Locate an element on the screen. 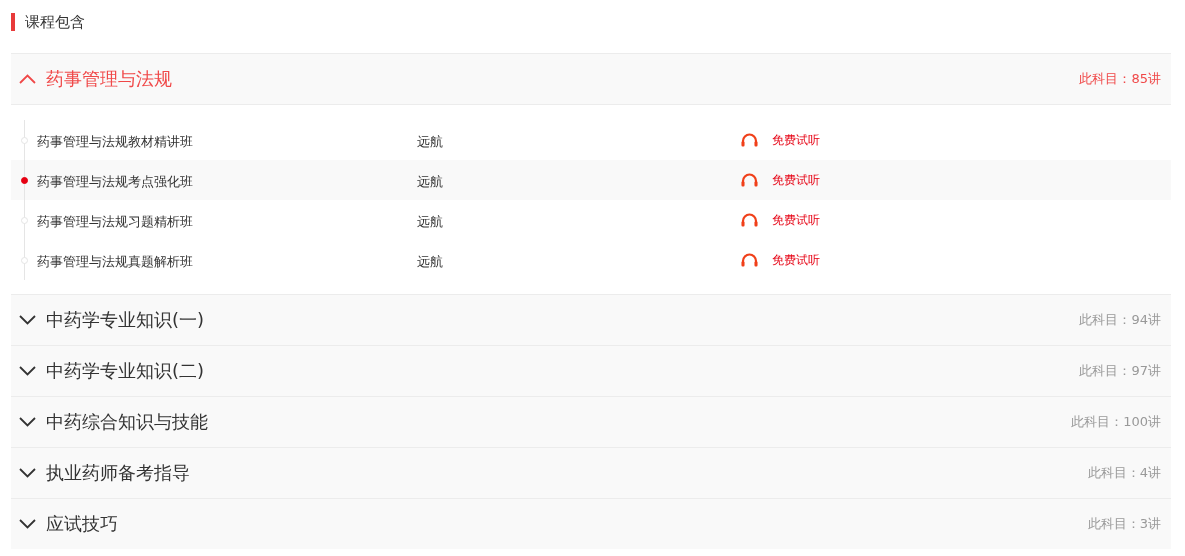 Image resolution: width=1185 pixels, height=556 pixels. chevron-up-icon is located at coordinates (27, 79).